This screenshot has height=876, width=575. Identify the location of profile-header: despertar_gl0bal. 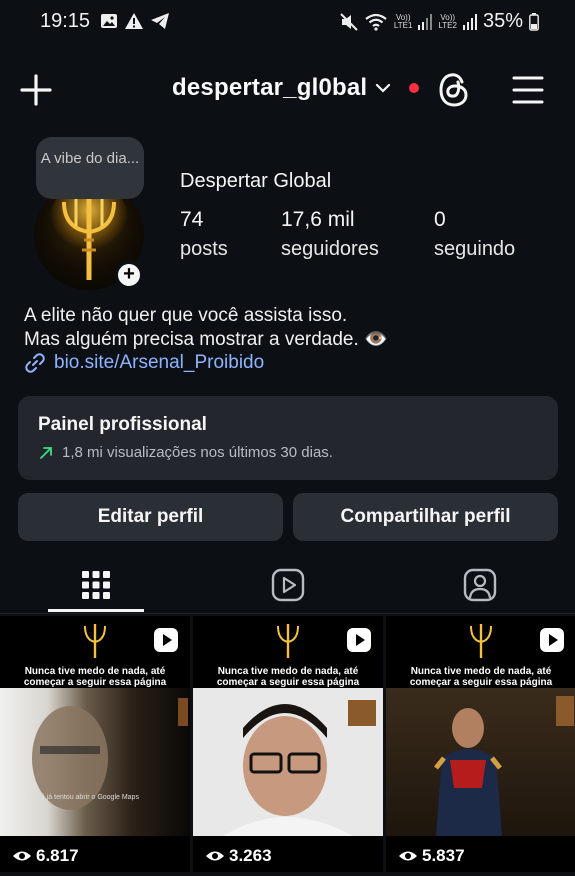
(287, 90).